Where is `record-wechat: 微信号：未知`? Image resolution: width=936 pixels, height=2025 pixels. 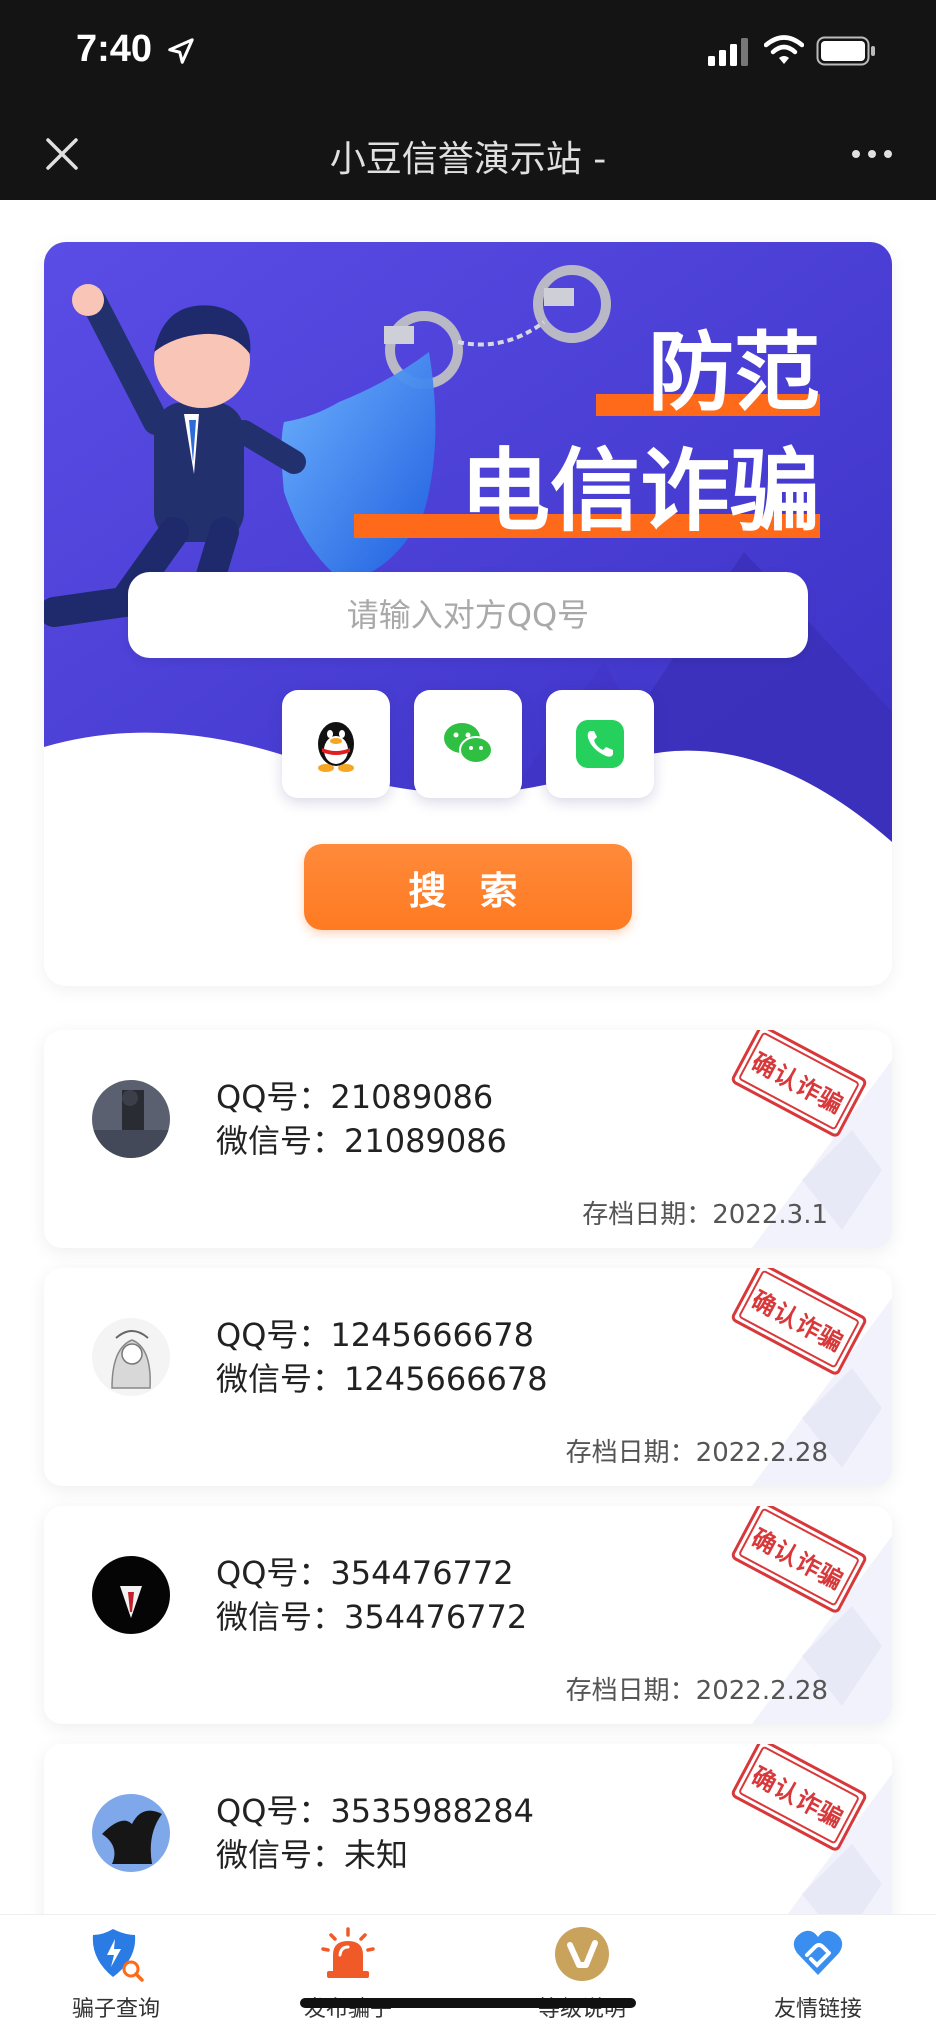
record-wechat: 微信号：未知 is located at coordinates (312, 1853).